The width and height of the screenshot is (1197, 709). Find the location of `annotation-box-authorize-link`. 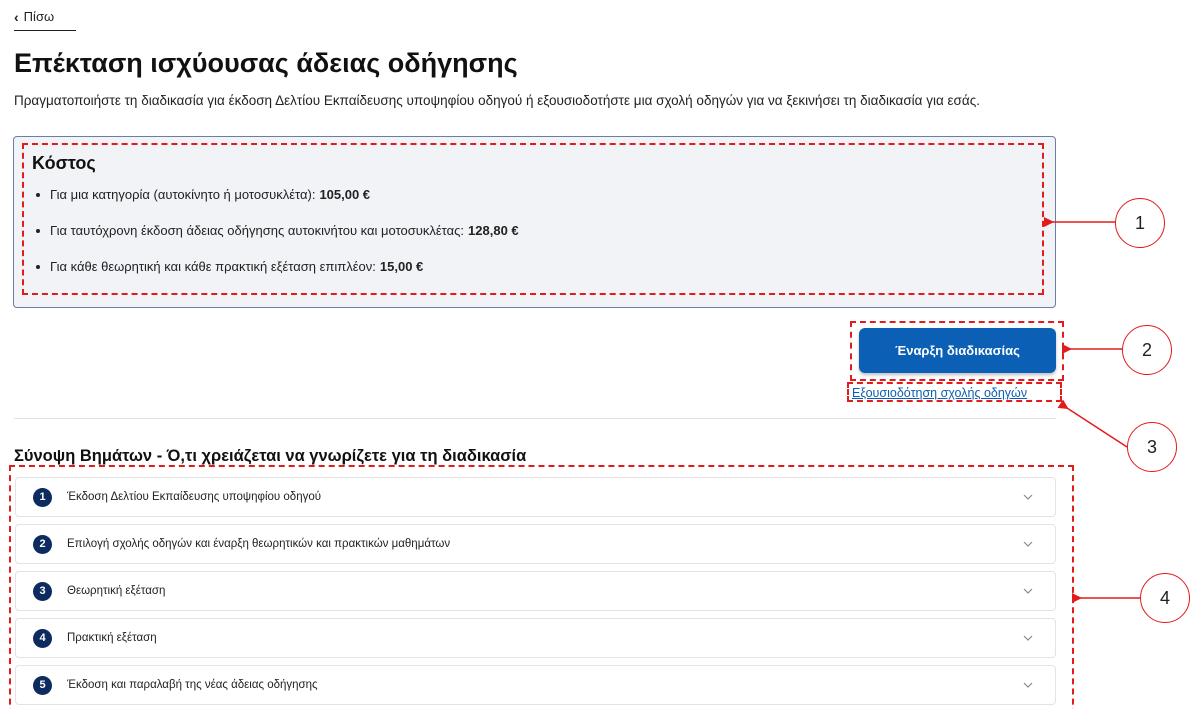

annotation-box-authorize-link is located at coordinates (954, 392).